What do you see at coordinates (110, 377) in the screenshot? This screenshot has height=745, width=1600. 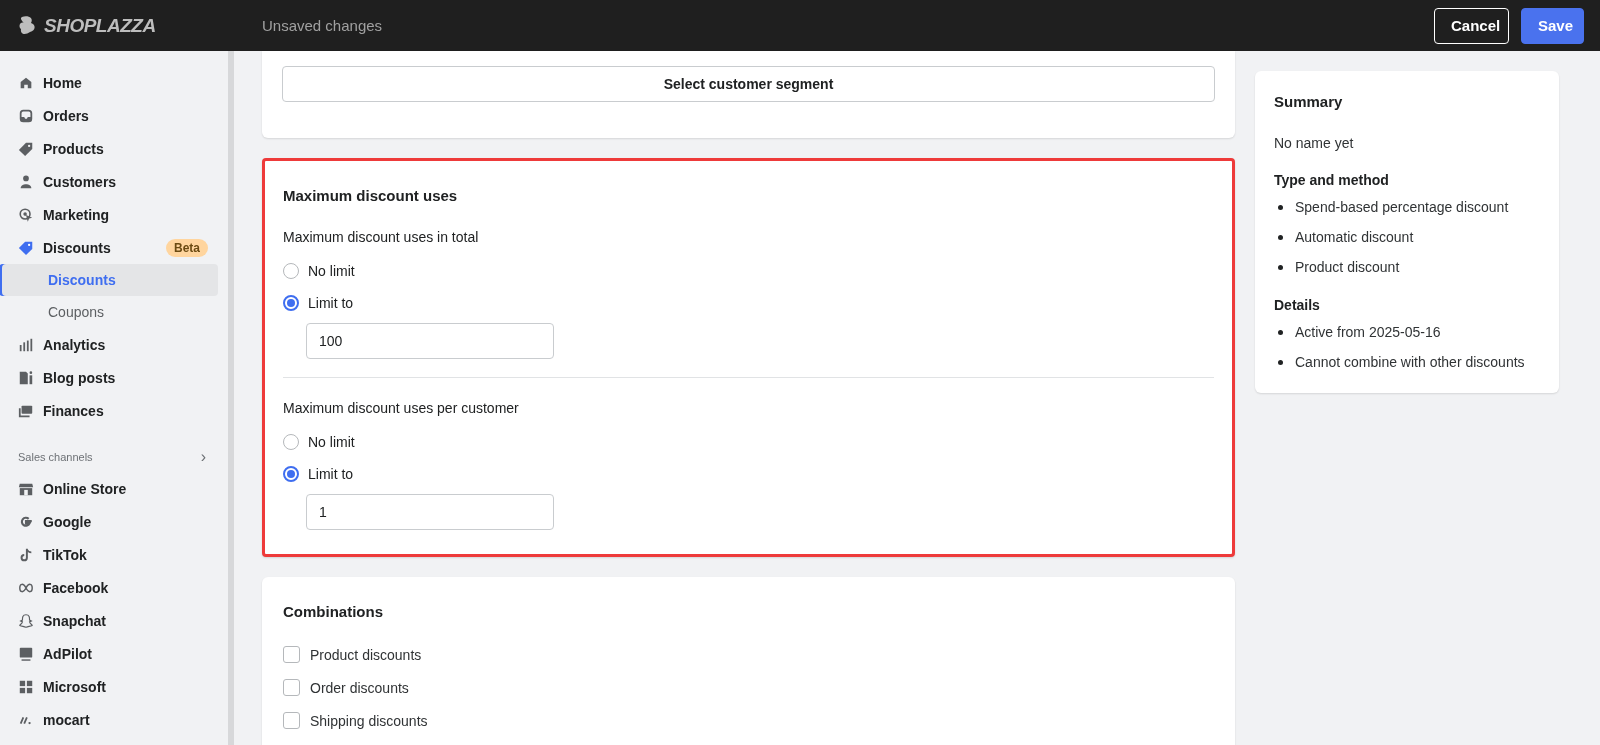 I see `sidebar-item: Blog posts` at bounding box center [110, 377].